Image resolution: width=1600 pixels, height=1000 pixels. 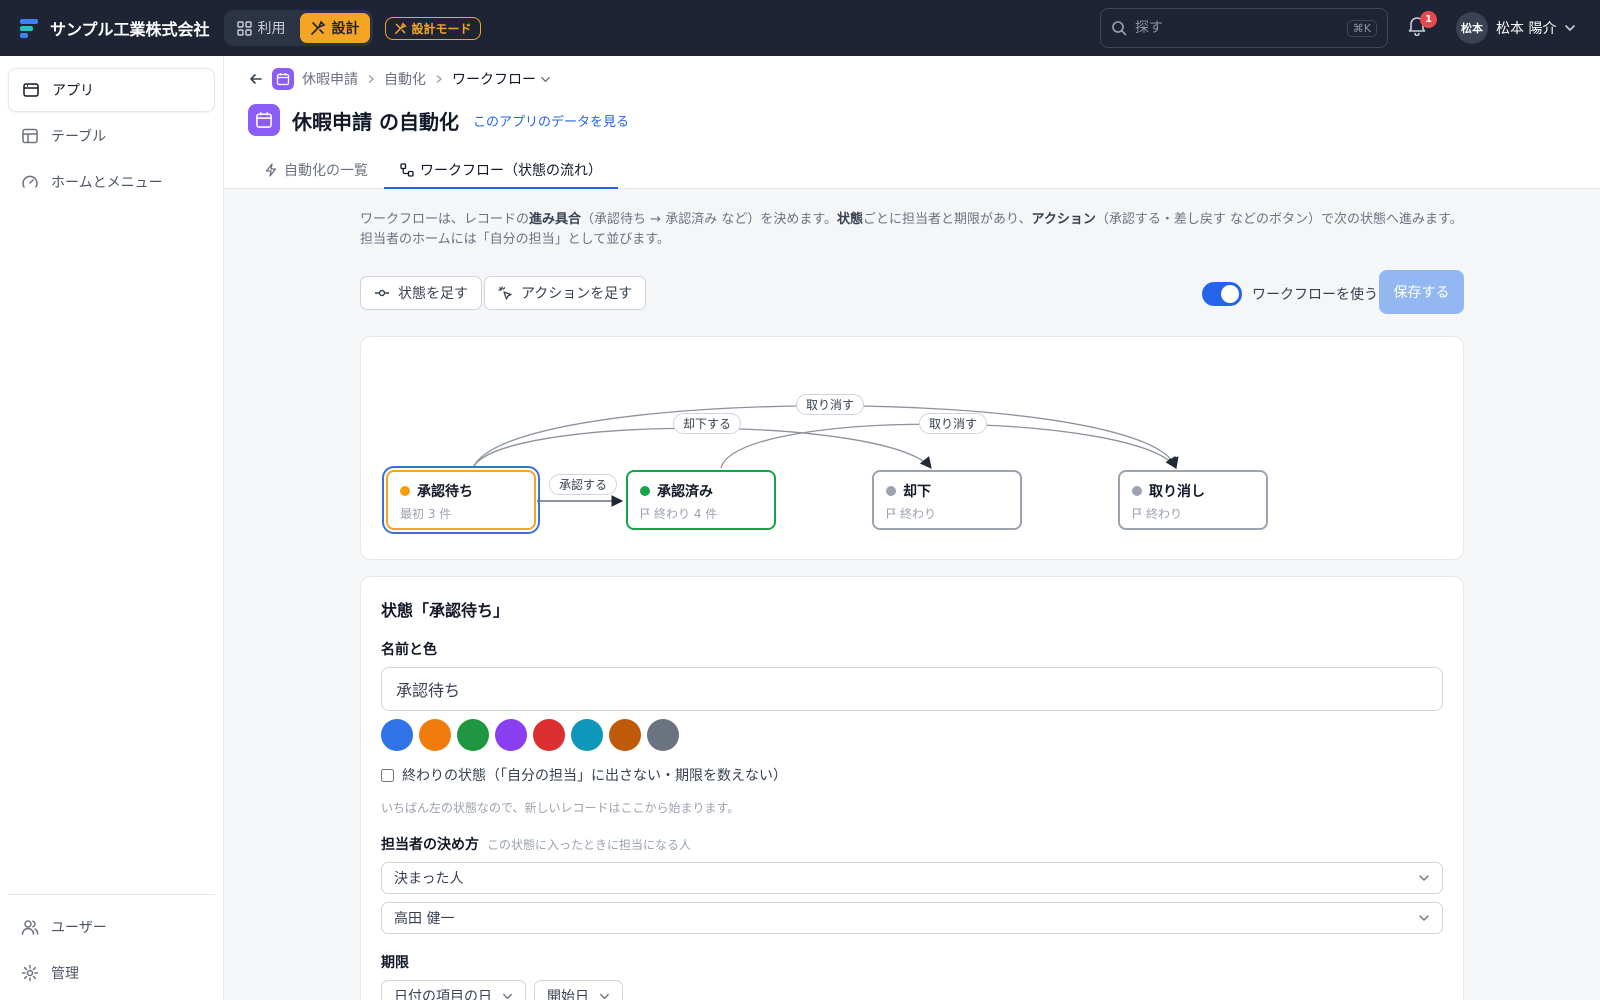 What do you see at coordinates (494, 80) in the screenshot?
I see `breadcrumb-current-label: ワークフロー` at bounding box center [494, 80].